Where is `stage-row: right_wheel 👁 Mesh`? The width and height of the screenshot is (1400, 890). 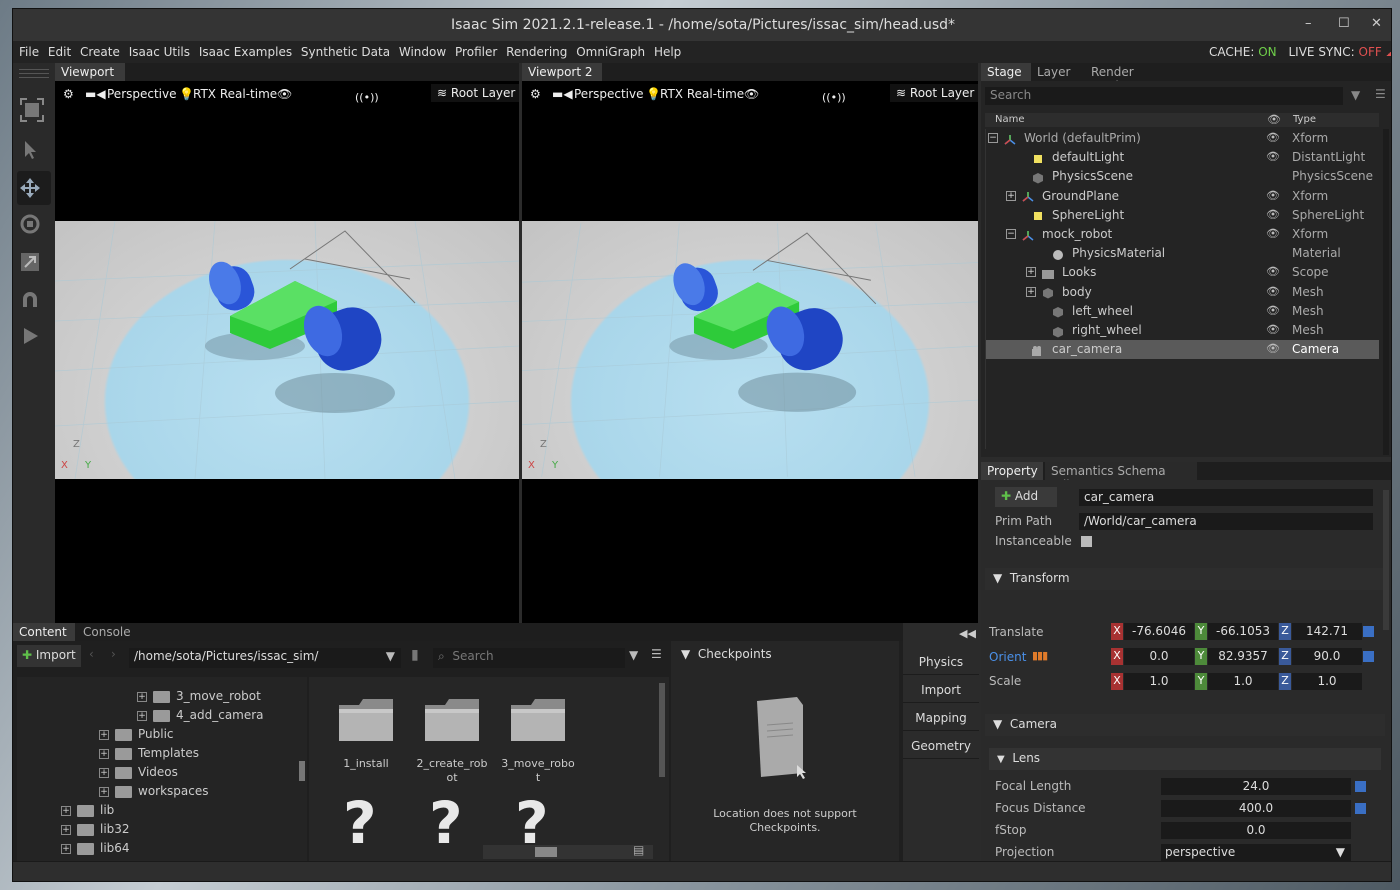
stage-row: right_wheel 👁 Mesh is located at coordinates (1182, 330).